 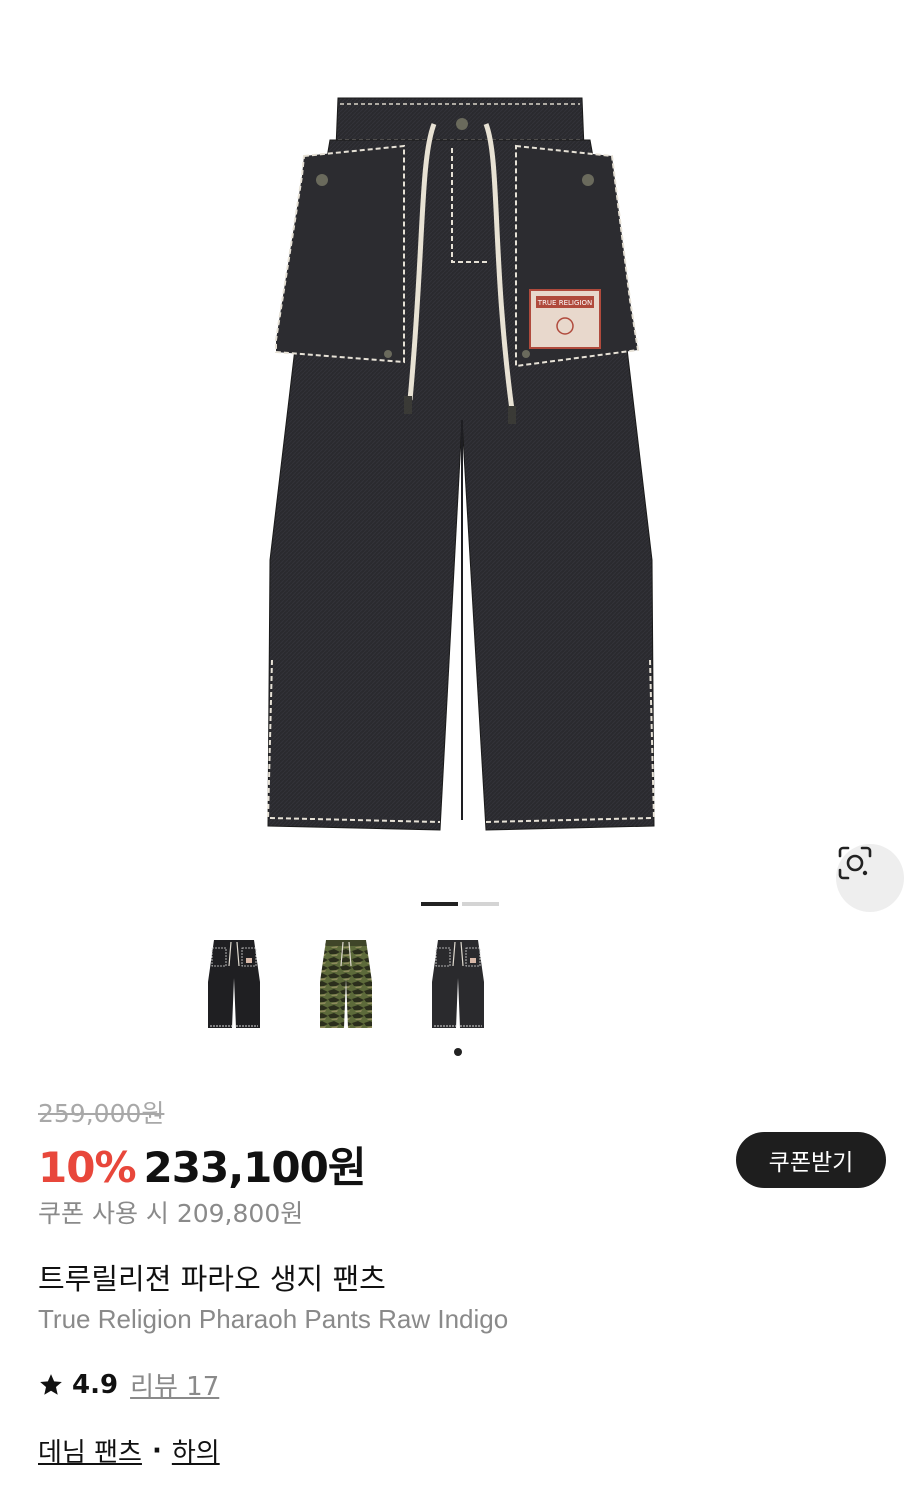 I want to click on original-price: 259,000원, so click(x=101, y=1113).